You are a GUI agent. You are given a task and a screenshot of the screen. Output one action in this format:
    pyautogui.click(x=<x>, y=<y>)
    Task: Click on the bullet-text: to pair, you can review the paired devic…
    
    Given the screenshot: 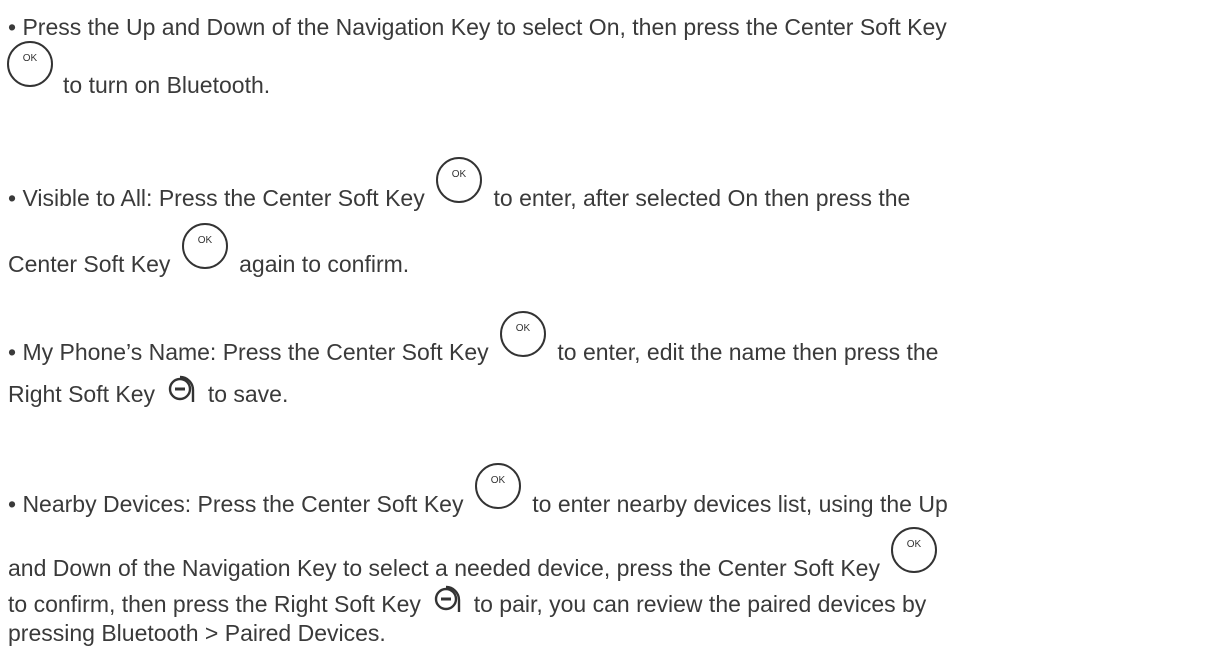 What is the action you would take?
    pyautogui.click(x=700, y=604)
    